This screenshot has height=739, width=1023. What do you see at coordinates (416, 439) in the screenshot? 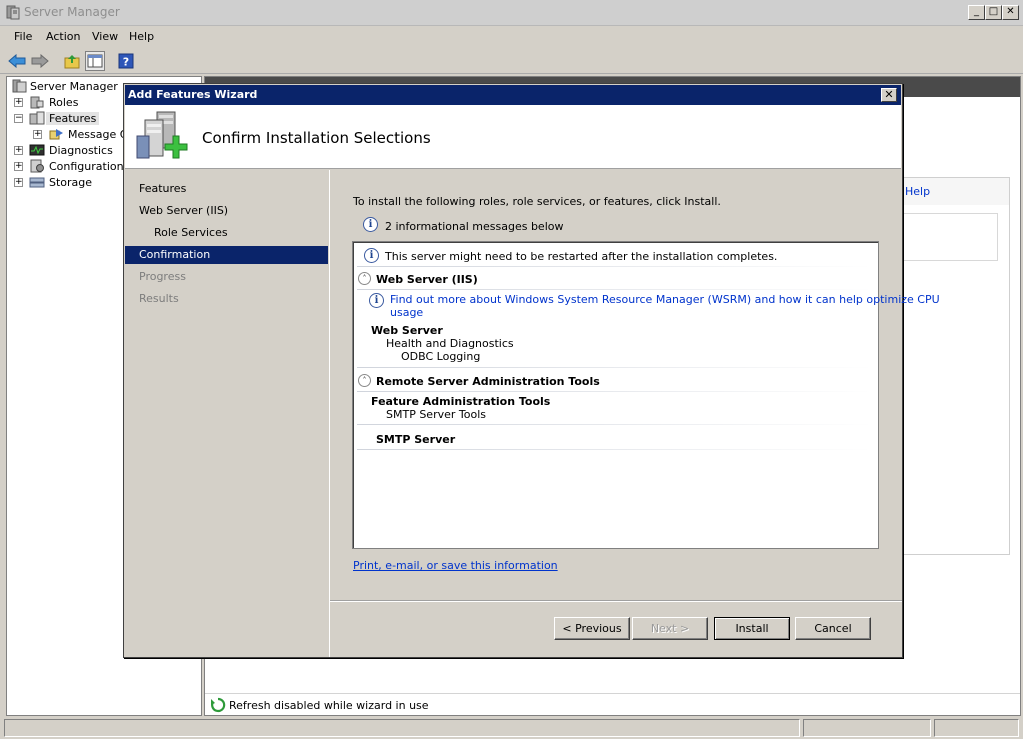
I see `item-smtp-server: SMTP Server` at bounding box center [416, 439].